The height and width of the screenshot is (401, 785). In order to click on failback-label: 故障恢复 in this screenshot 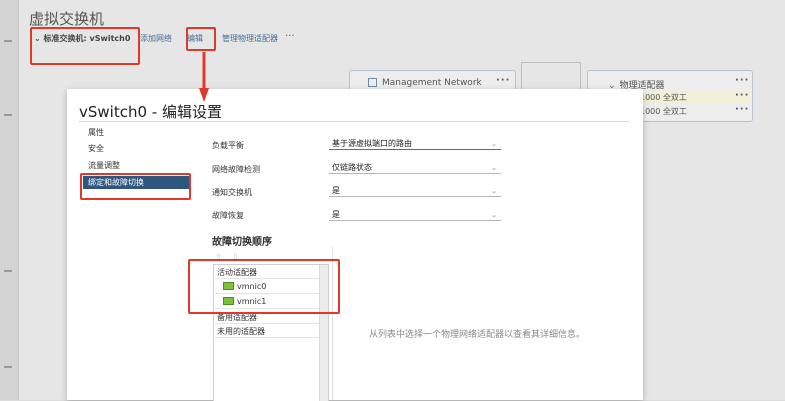, I will do `click(228, 215)`.